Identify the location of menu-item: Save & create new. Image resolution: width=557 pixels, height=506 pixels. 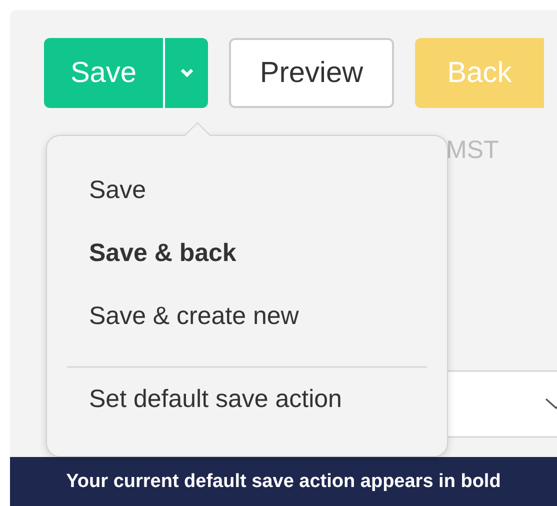
(194, 316).